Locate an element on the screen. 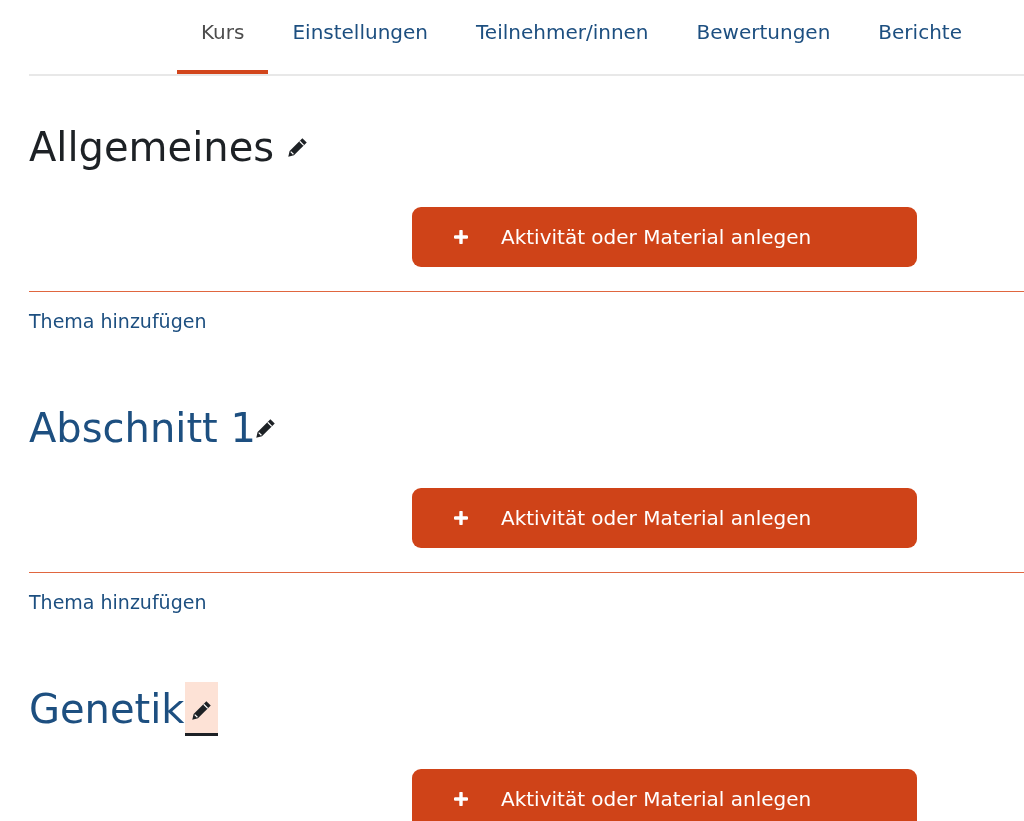 The width and height of the screenshot is (1024, 821). nav-tab: Einstellungen is located at coordinates (360, 37).